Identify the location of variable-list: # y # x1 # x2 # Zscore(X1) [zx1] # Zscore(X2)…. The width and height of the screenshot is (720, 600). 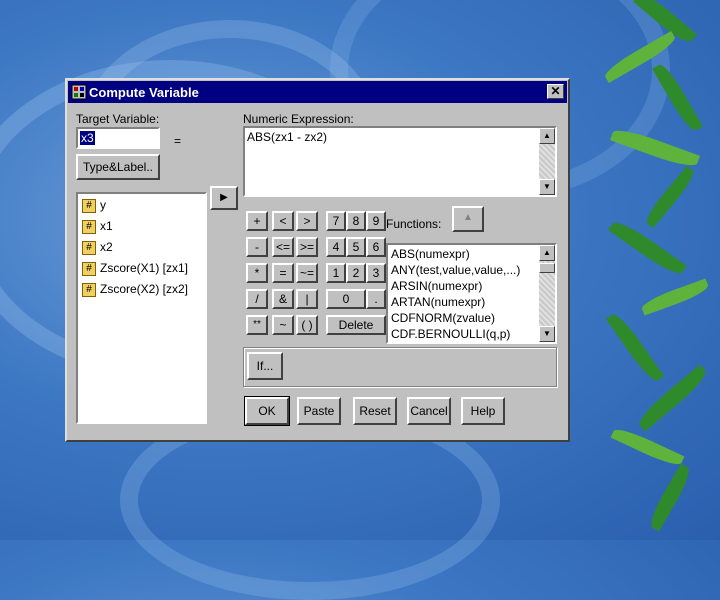
(141, 308).